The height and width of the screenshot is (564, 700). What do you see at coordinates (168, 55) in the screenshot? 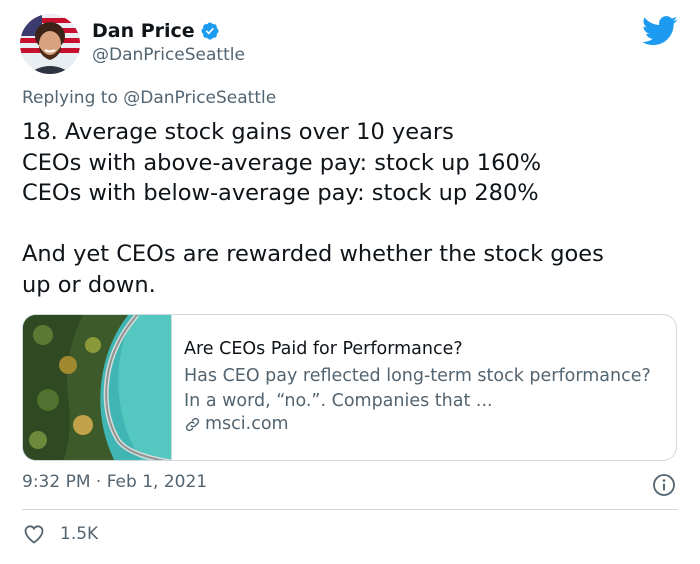
I see `author-handle: @DanPriceSeattle` at bounding box center [168, 55].